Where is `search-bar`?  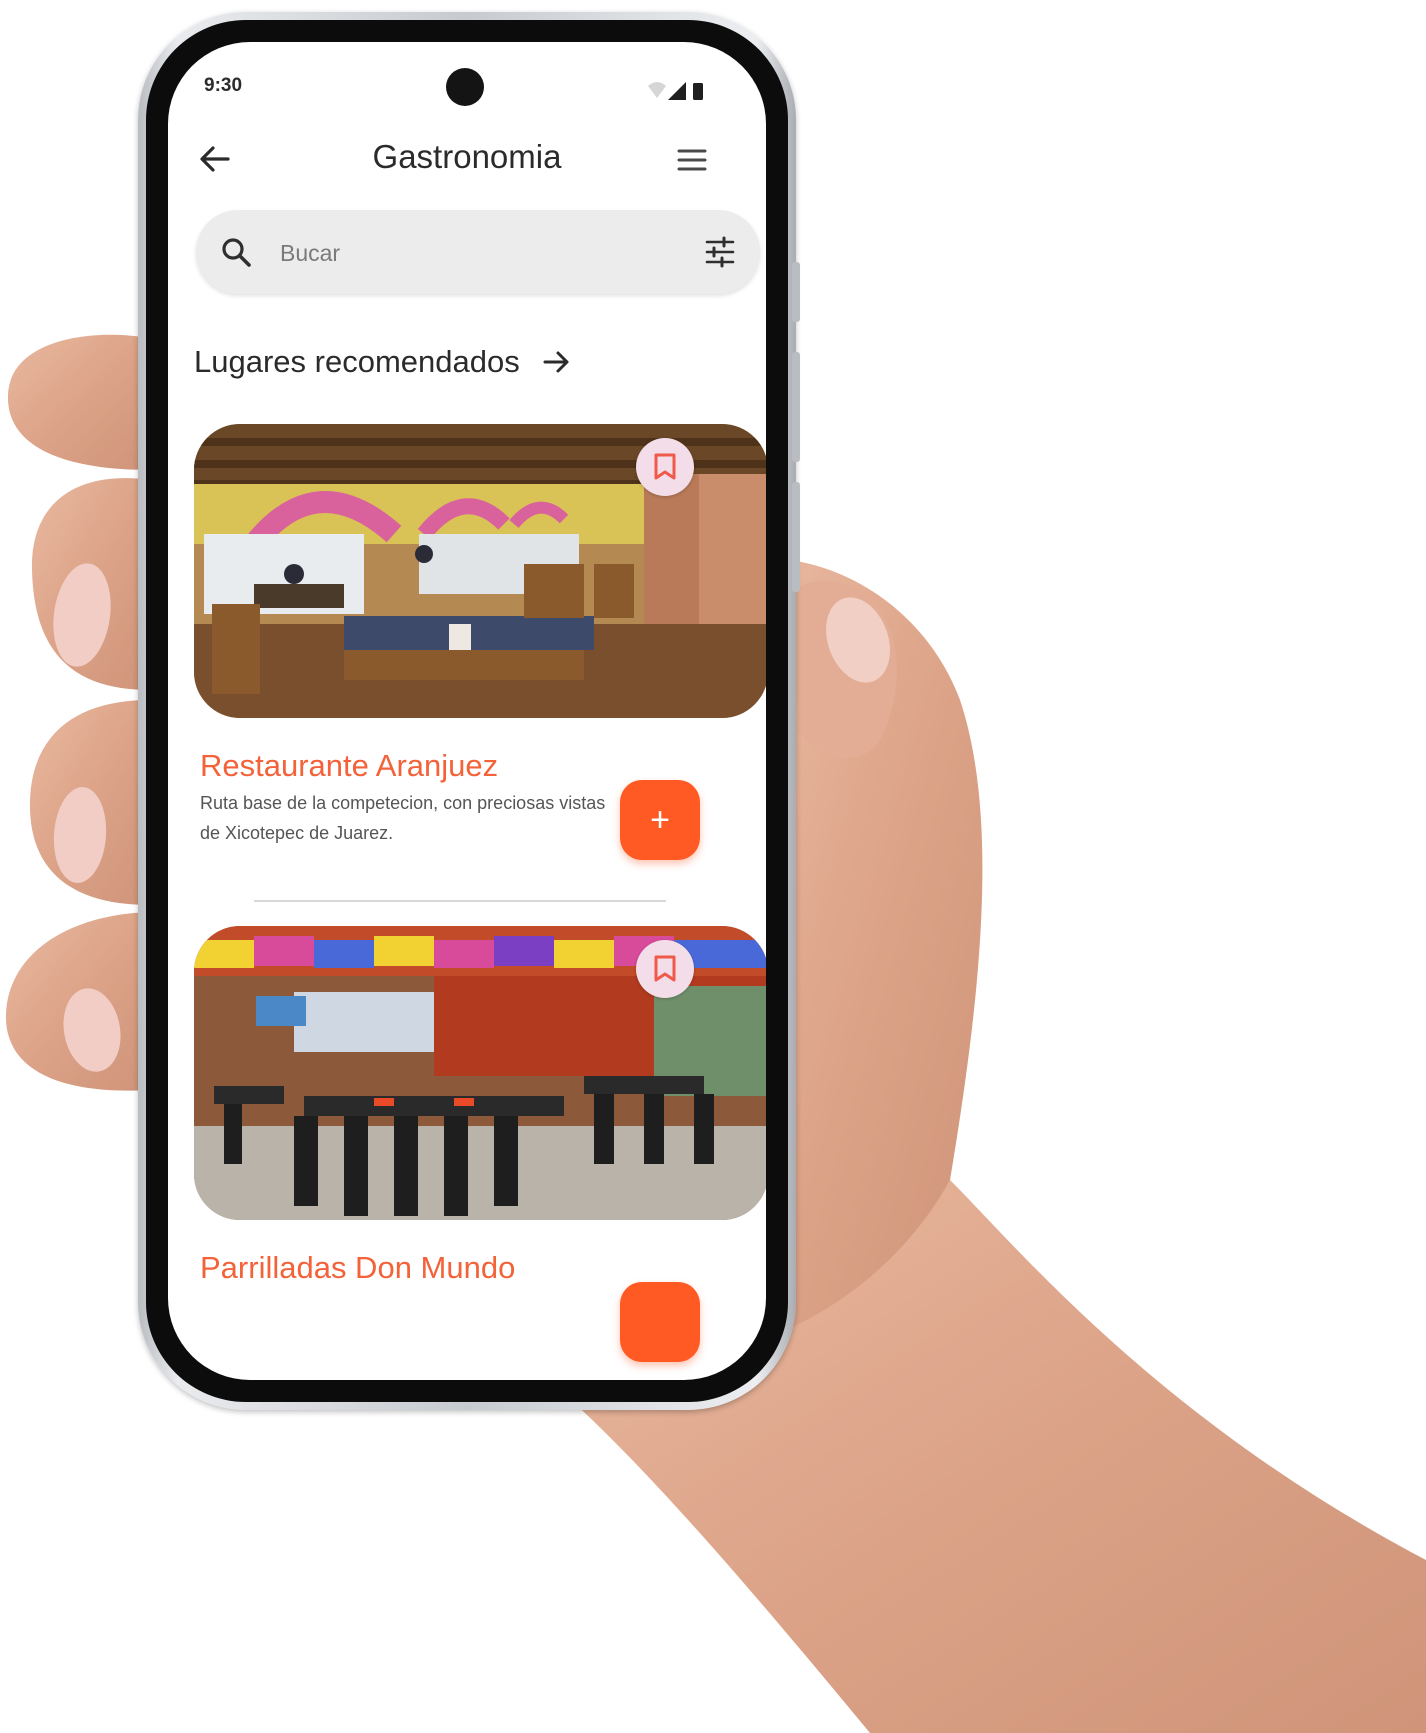 search-bar is located at coordinates (478, 252).